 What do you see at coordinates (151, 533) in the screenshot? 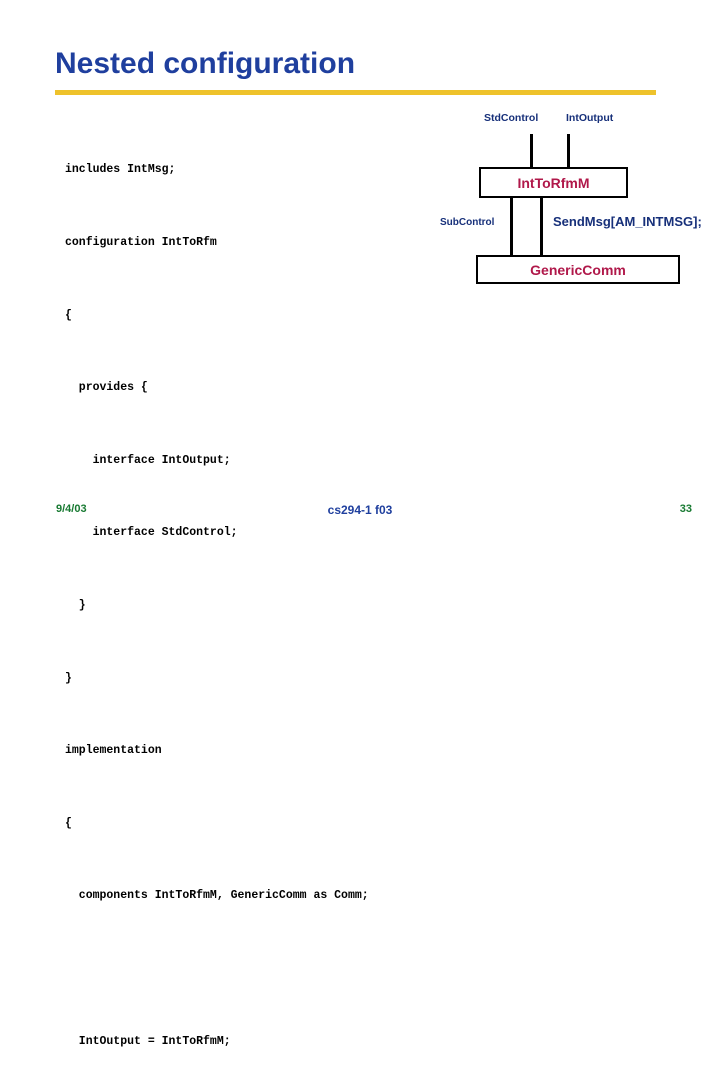
I see `code-line: interface StdControl;` at bounding box center [151, 533].